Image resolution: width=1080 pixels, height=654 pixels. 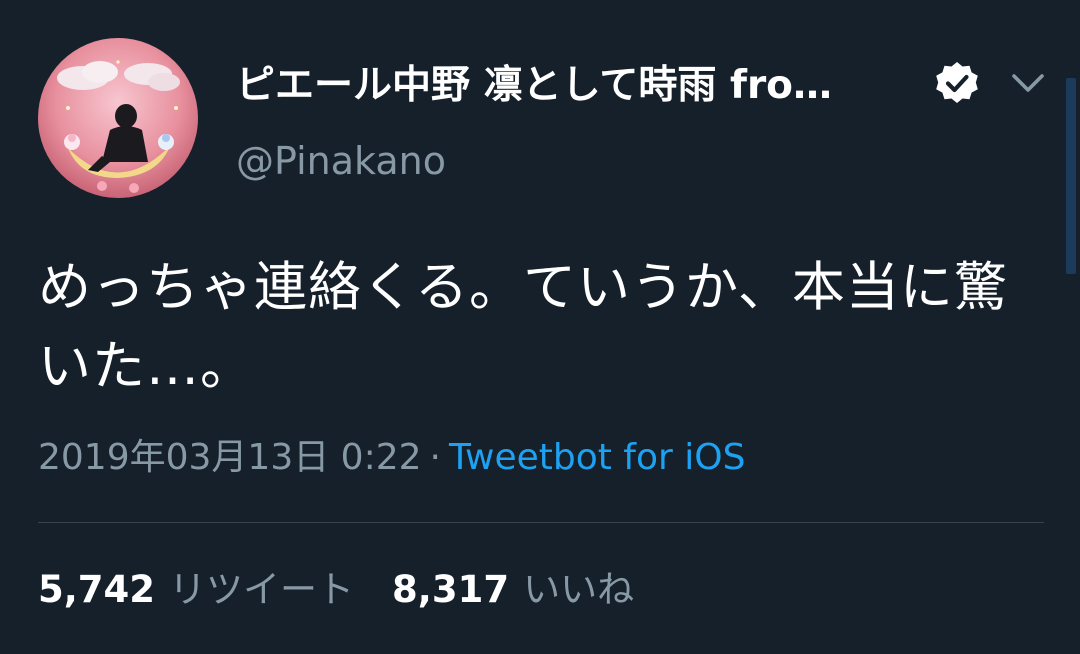 What do you see at coordinates (957, 82) in the screenshot?
I see `verified-badge-icon` at bounding box center [957, 82].